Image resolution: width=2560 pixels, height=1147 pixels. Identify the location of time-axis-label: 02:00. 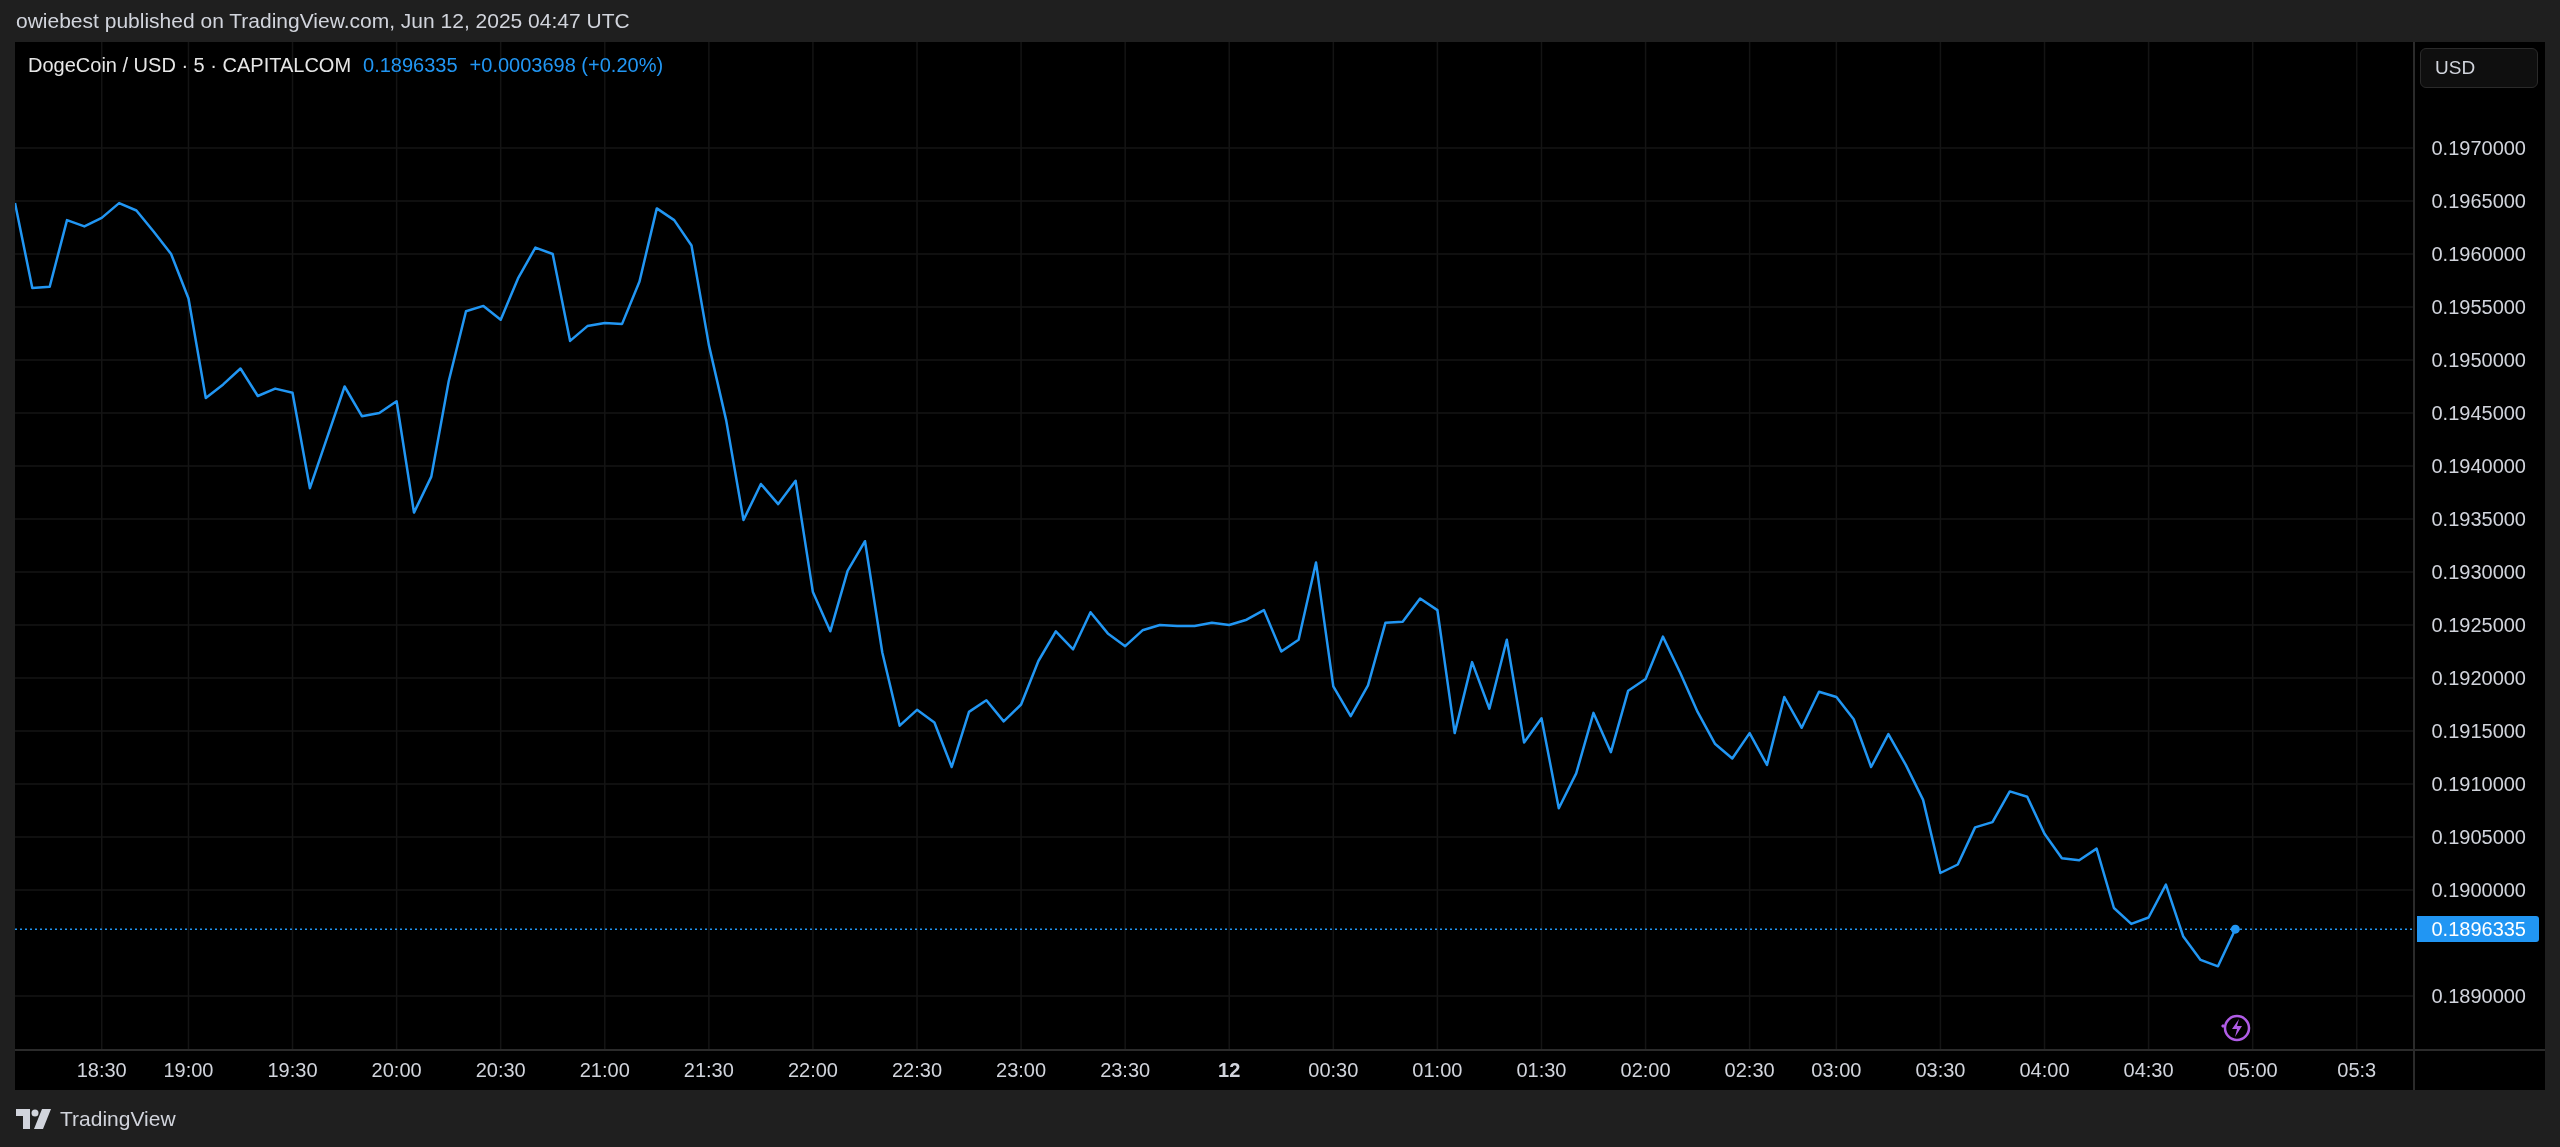
(1645, 1070).